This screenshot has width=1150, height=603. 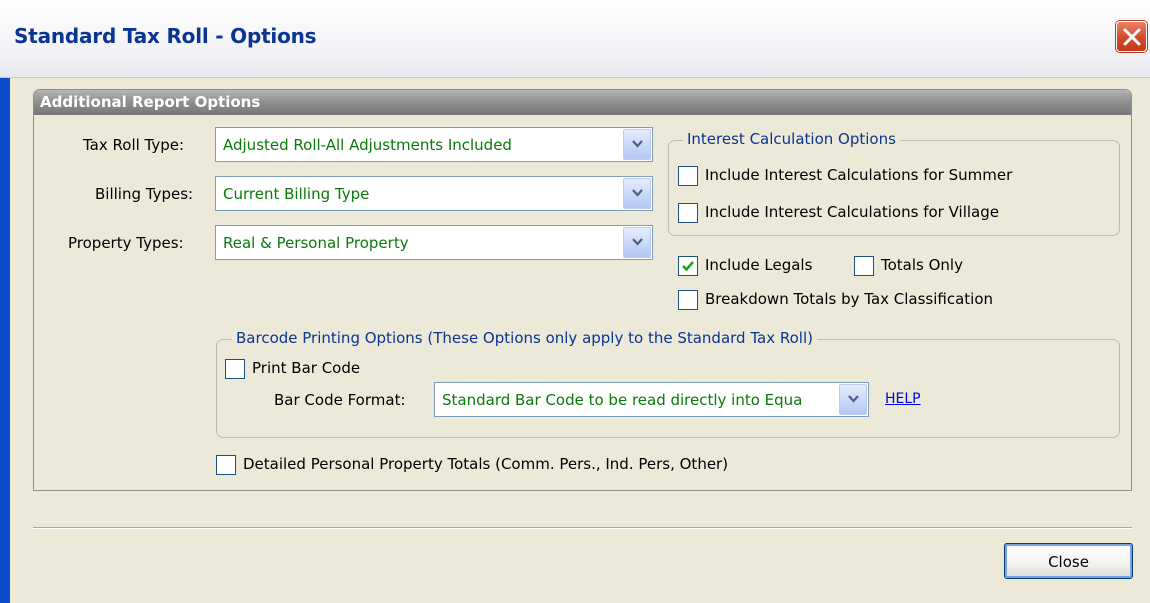 What do you see at coordinates (144, 194) in the screenshot?
I see `billing-types-label: Billing Types:` at bounding box center [144, 194].